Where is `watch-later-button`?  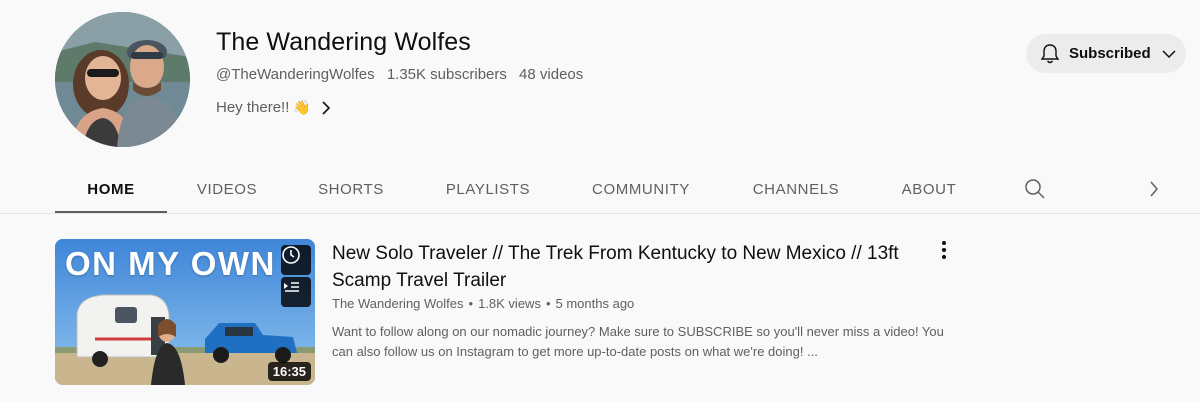 watch-later-button is located at coordinates (296, 260).